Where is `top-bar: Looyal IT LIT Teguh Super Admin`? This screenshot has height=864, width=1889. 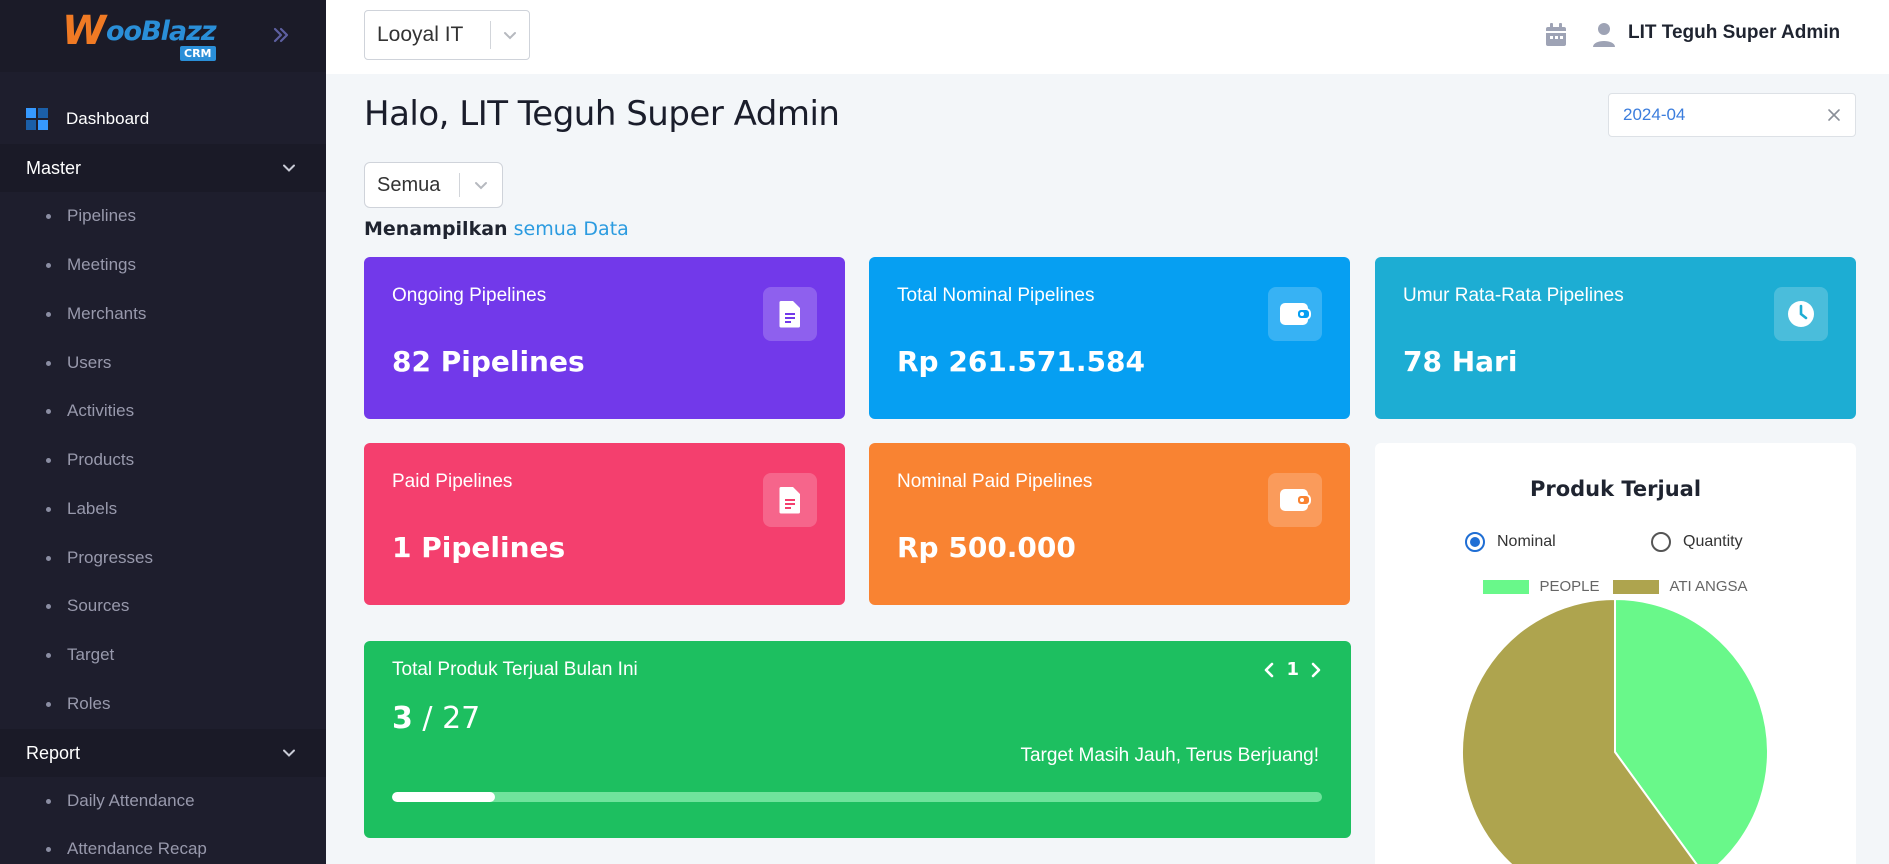
top-bar: Looyal IT LIT Teguh Super Admin is located at coordinates (1107, 37).